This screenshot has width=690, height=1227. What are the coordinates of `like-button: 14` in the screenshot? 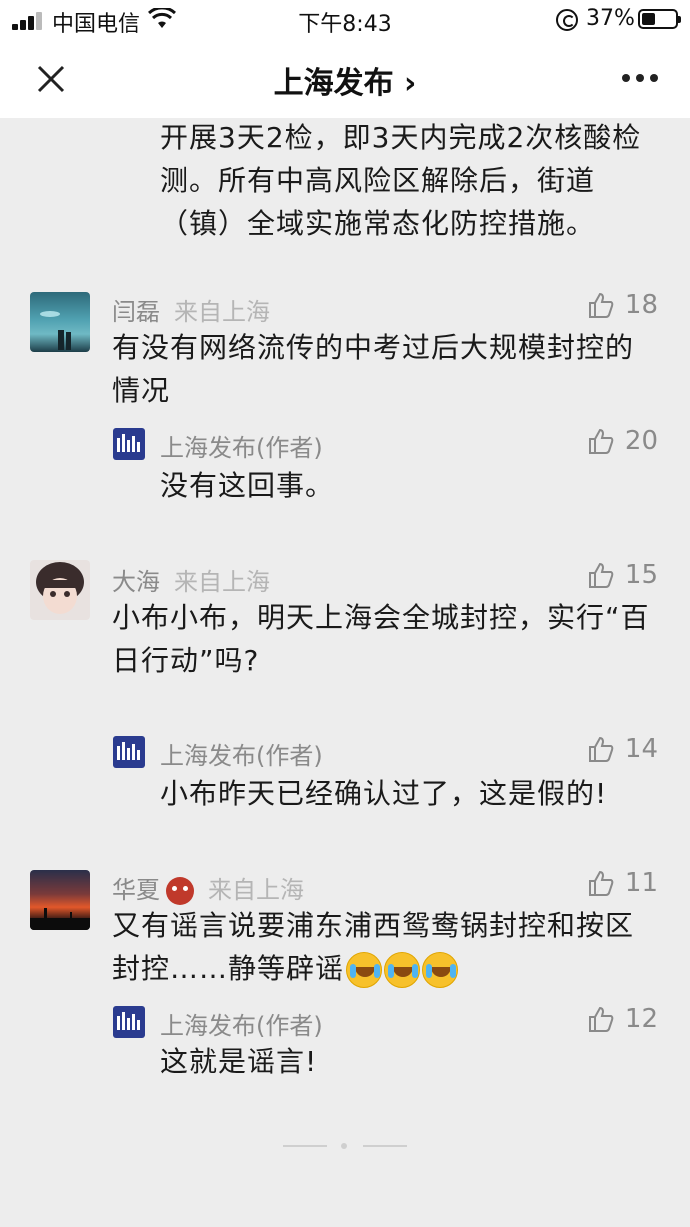 It's located at (622, 749).